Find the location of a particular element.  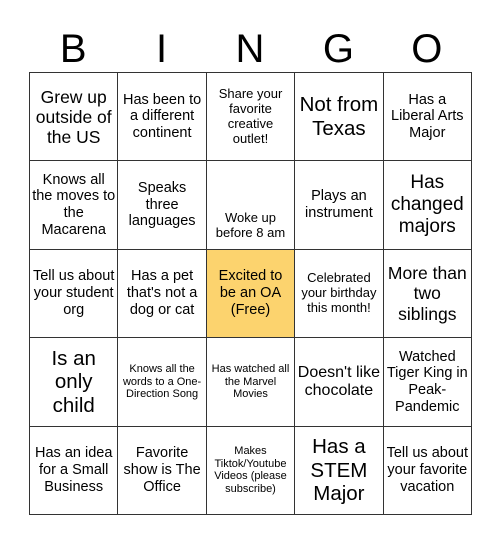

bingo-cell: Is an only child is located at coordinates (74, 382).